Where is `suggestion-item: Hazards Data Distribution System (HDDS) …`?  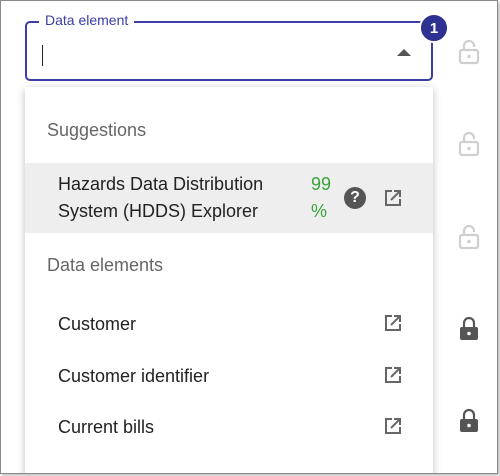
suggestion-item: Hazards Data Distribution System (HDDS) … is located at coordinates (229, 198).